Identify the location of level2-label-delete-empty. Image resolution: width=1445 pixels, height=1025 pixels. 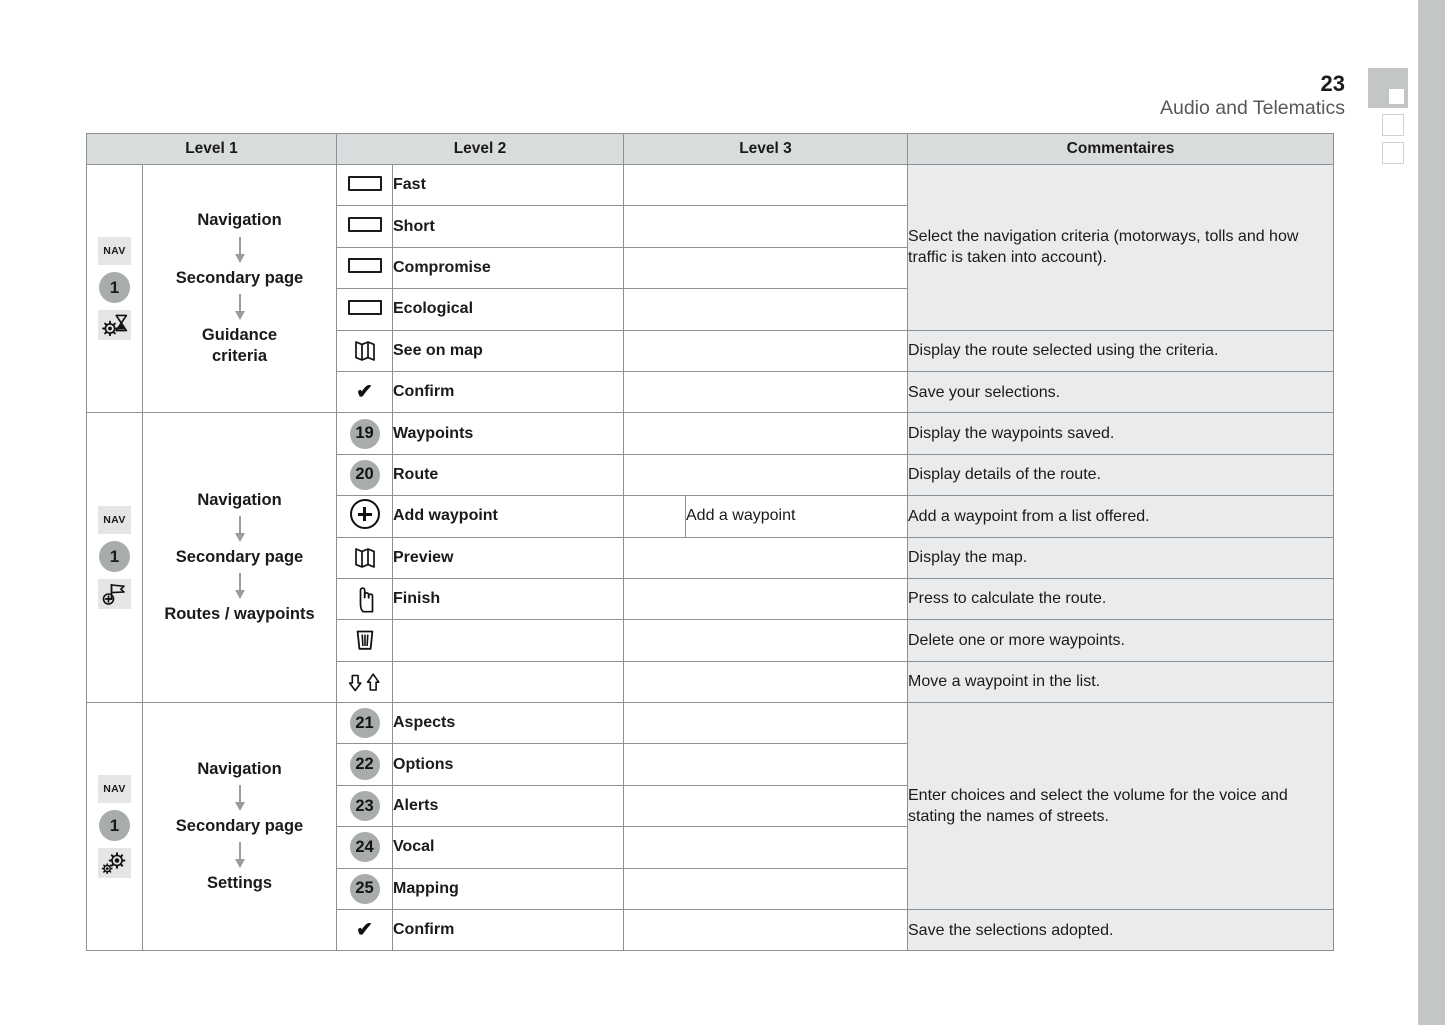
(508, 640).